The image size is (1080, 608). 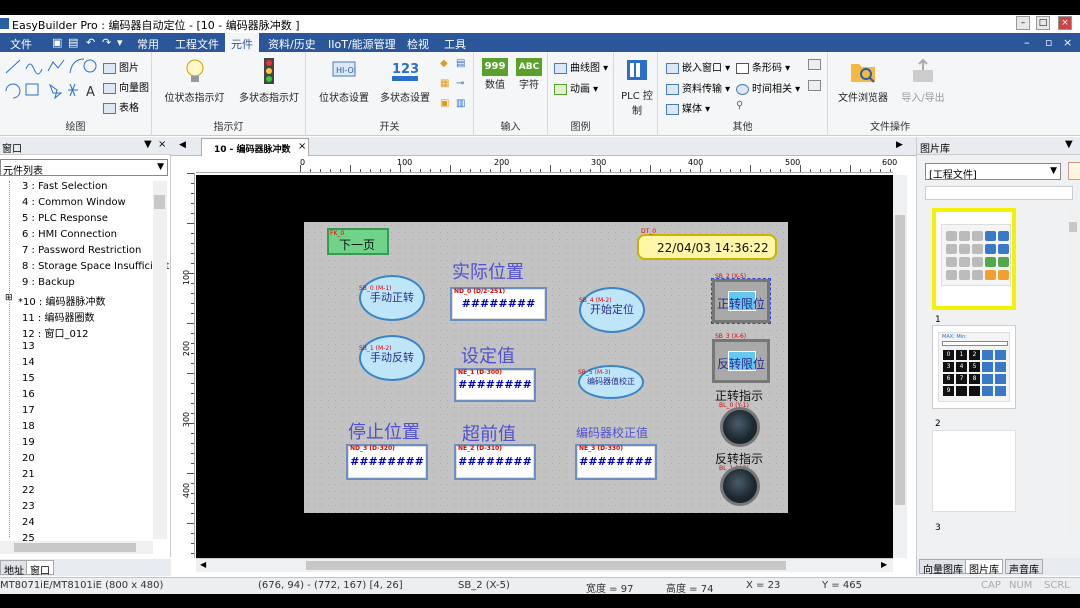 What do you see at coordinates (126, 86) in the screenshot?
I see `vector-button: 向量图` at bounding box center [126, 86].